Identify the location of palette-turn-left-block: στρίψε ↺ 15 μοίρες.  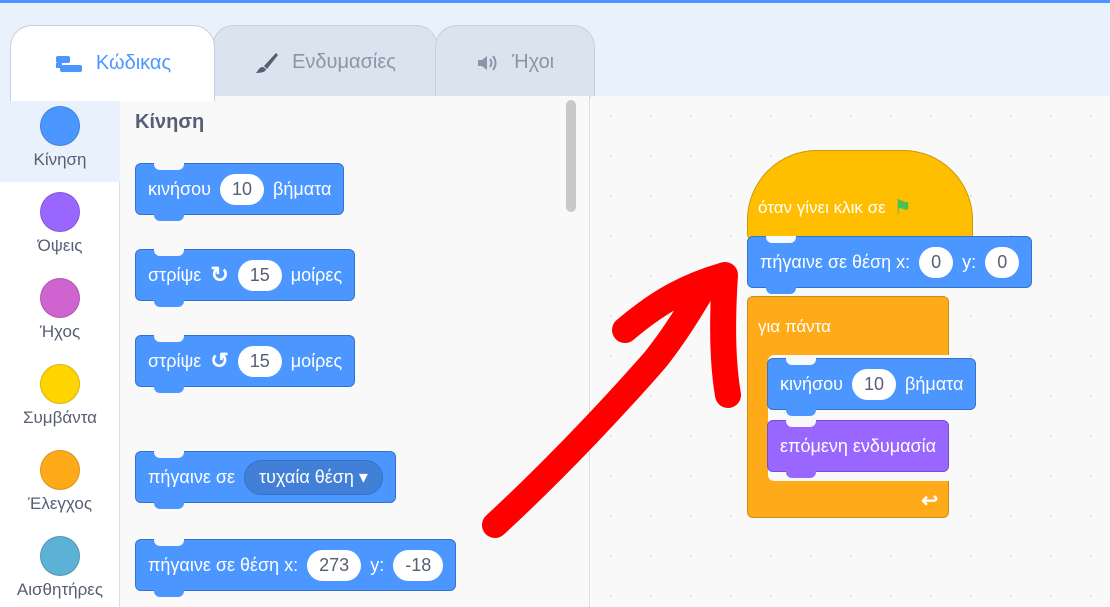
(245, 364).